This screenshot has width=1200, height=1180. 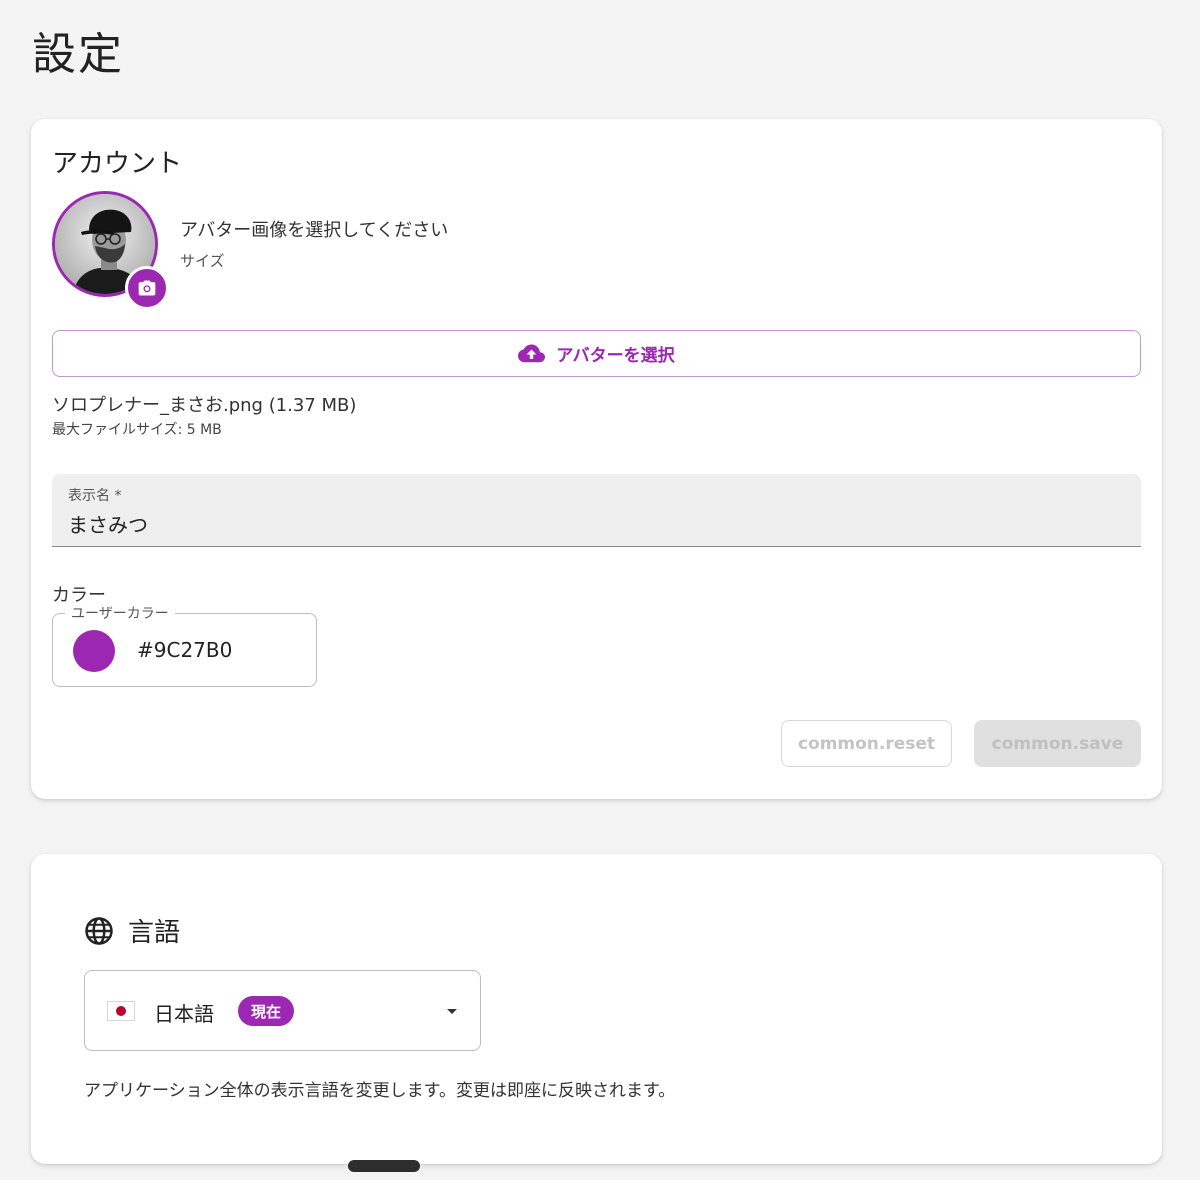 What do you see at coordinates (154, 933) in the screenshot?
I see `language-section-title: 言語` at bounding box center [154, 933].